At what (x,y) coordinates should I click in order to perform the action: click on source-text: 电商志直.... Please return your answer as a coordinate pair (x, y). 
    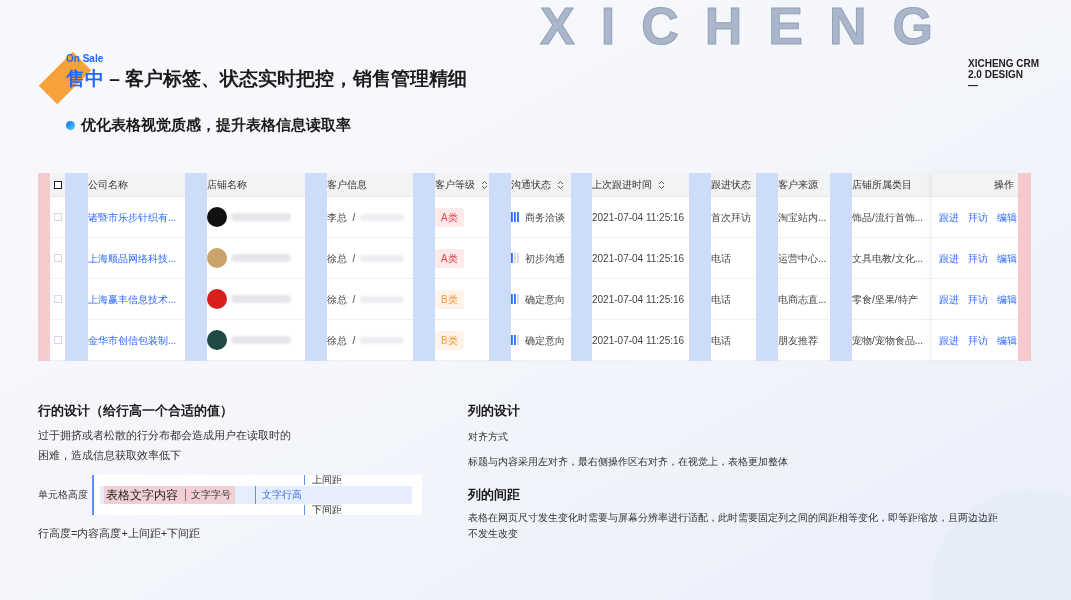
    Looking at the image, I should click on (802, 299).